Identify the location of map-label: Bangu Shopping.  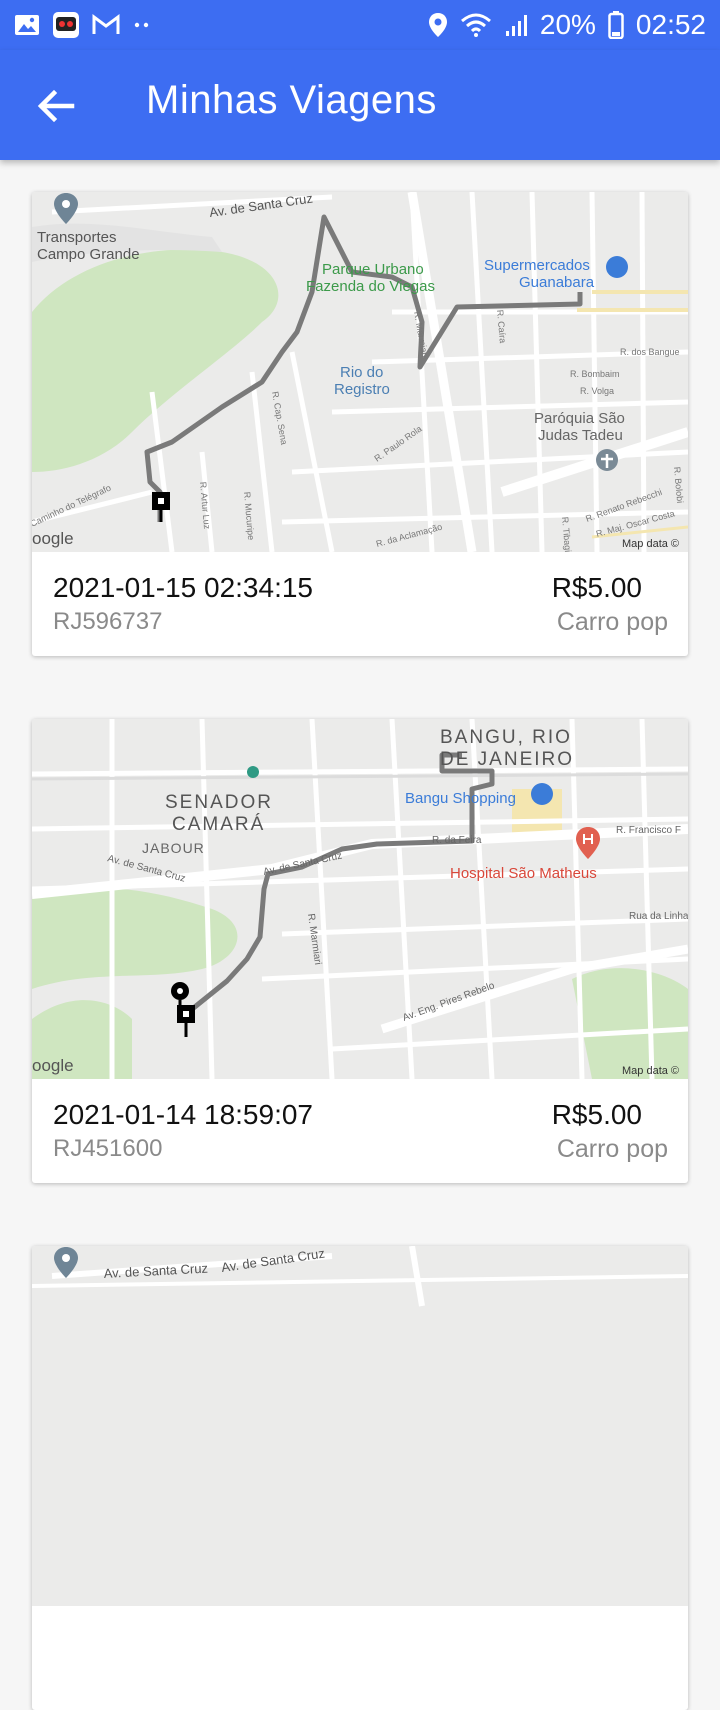
(460, 798).